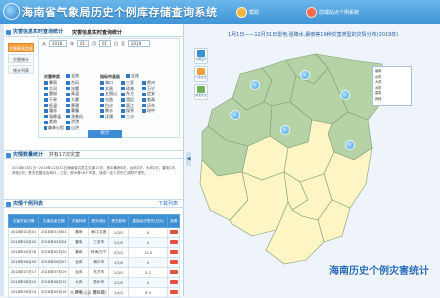  I want to click on legend-item: 其他, so click(378, 98).